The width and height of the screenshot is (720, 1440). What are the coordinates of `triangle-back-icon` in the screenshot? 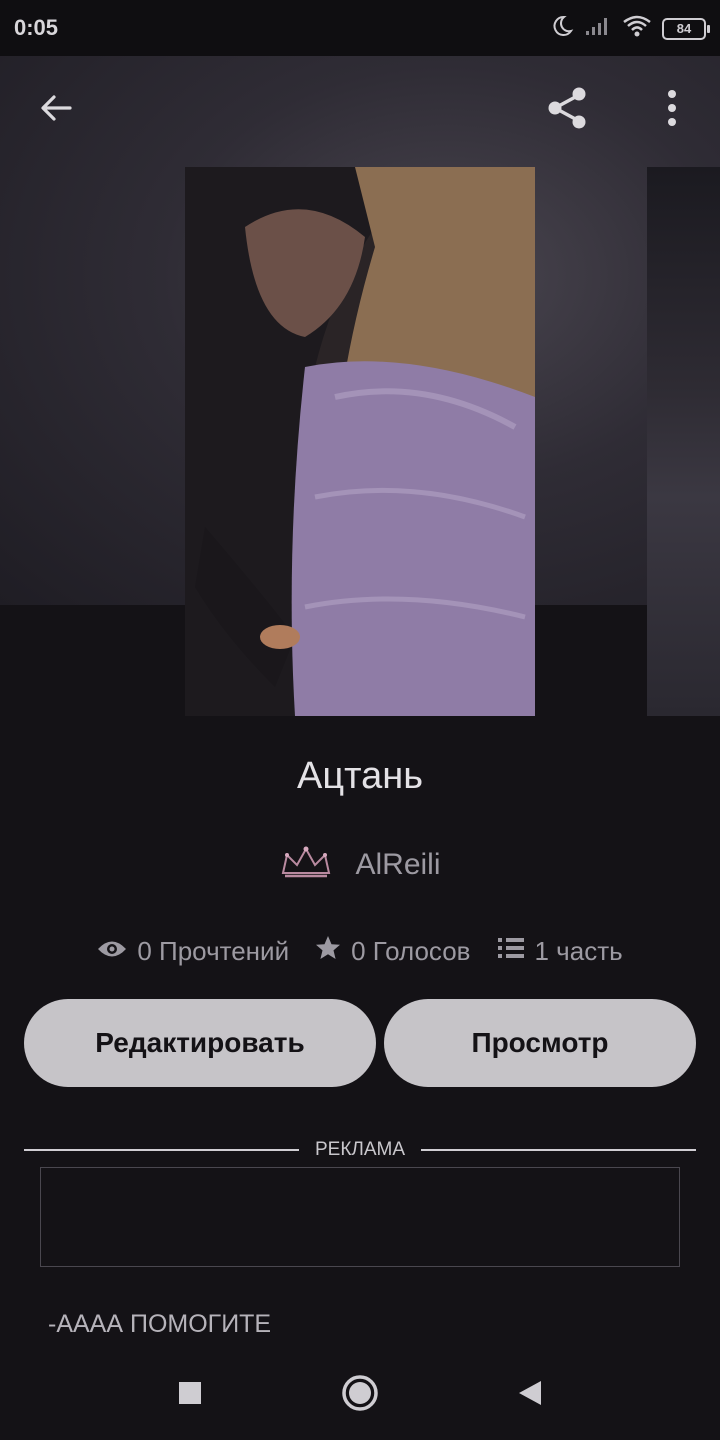 It's located at (530, 1395).